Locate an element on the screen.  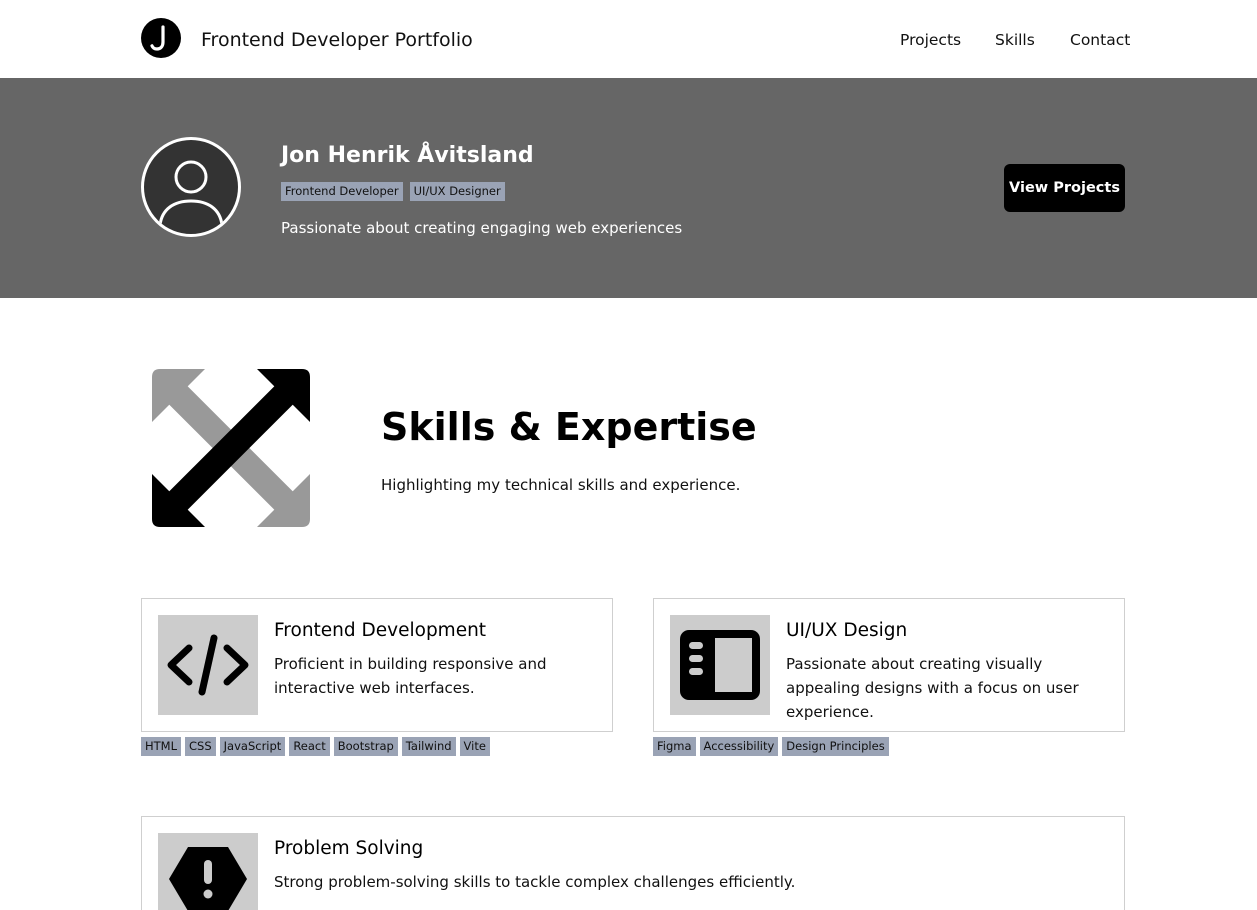
logo-j-icon is located at coordinates (161, 38).